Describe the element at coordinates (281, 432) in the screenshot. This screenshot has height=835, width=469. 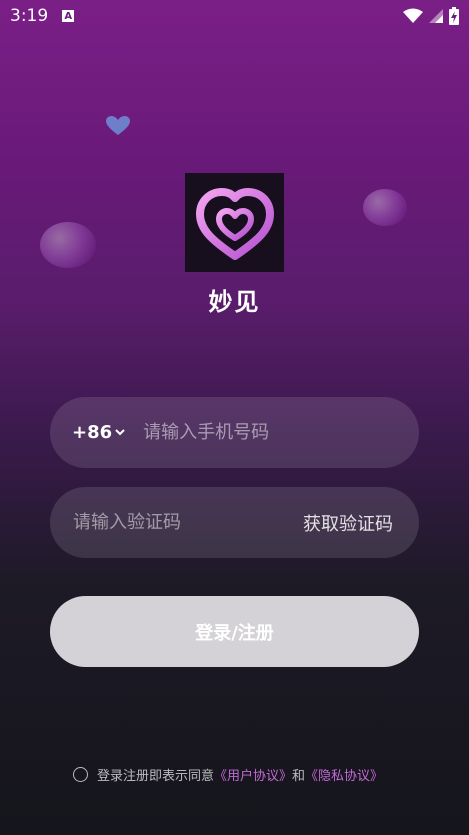
I see `phone-input` at that location.